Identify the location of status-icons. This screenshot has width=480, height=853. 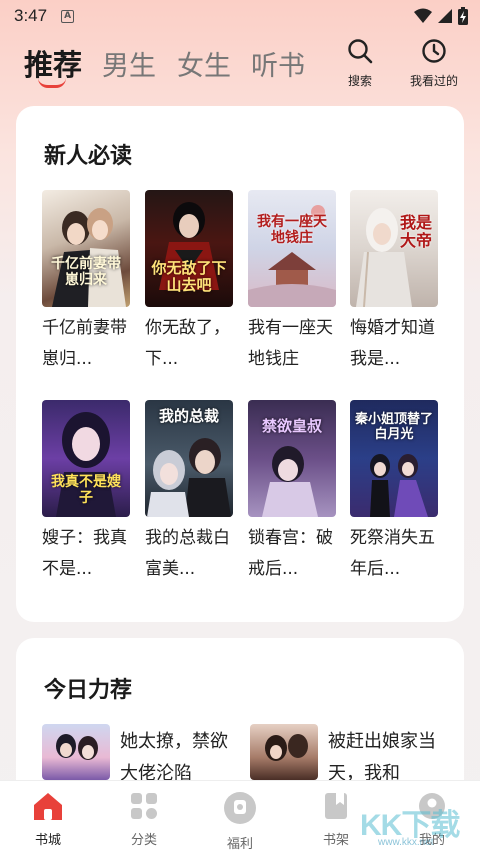
(441, 16).